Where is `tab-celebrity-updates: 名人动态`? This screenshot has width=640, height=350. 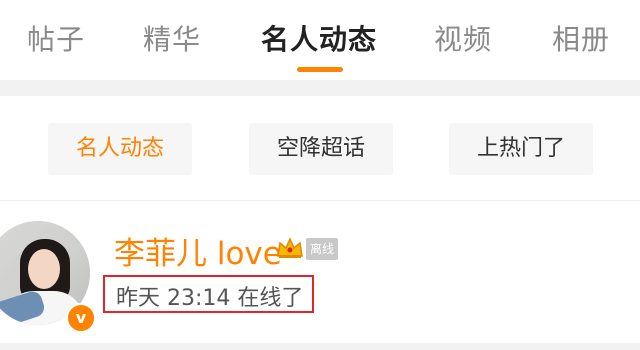
tab-celebrity-updates: 名人动态 is located at coordinates (319, 38).